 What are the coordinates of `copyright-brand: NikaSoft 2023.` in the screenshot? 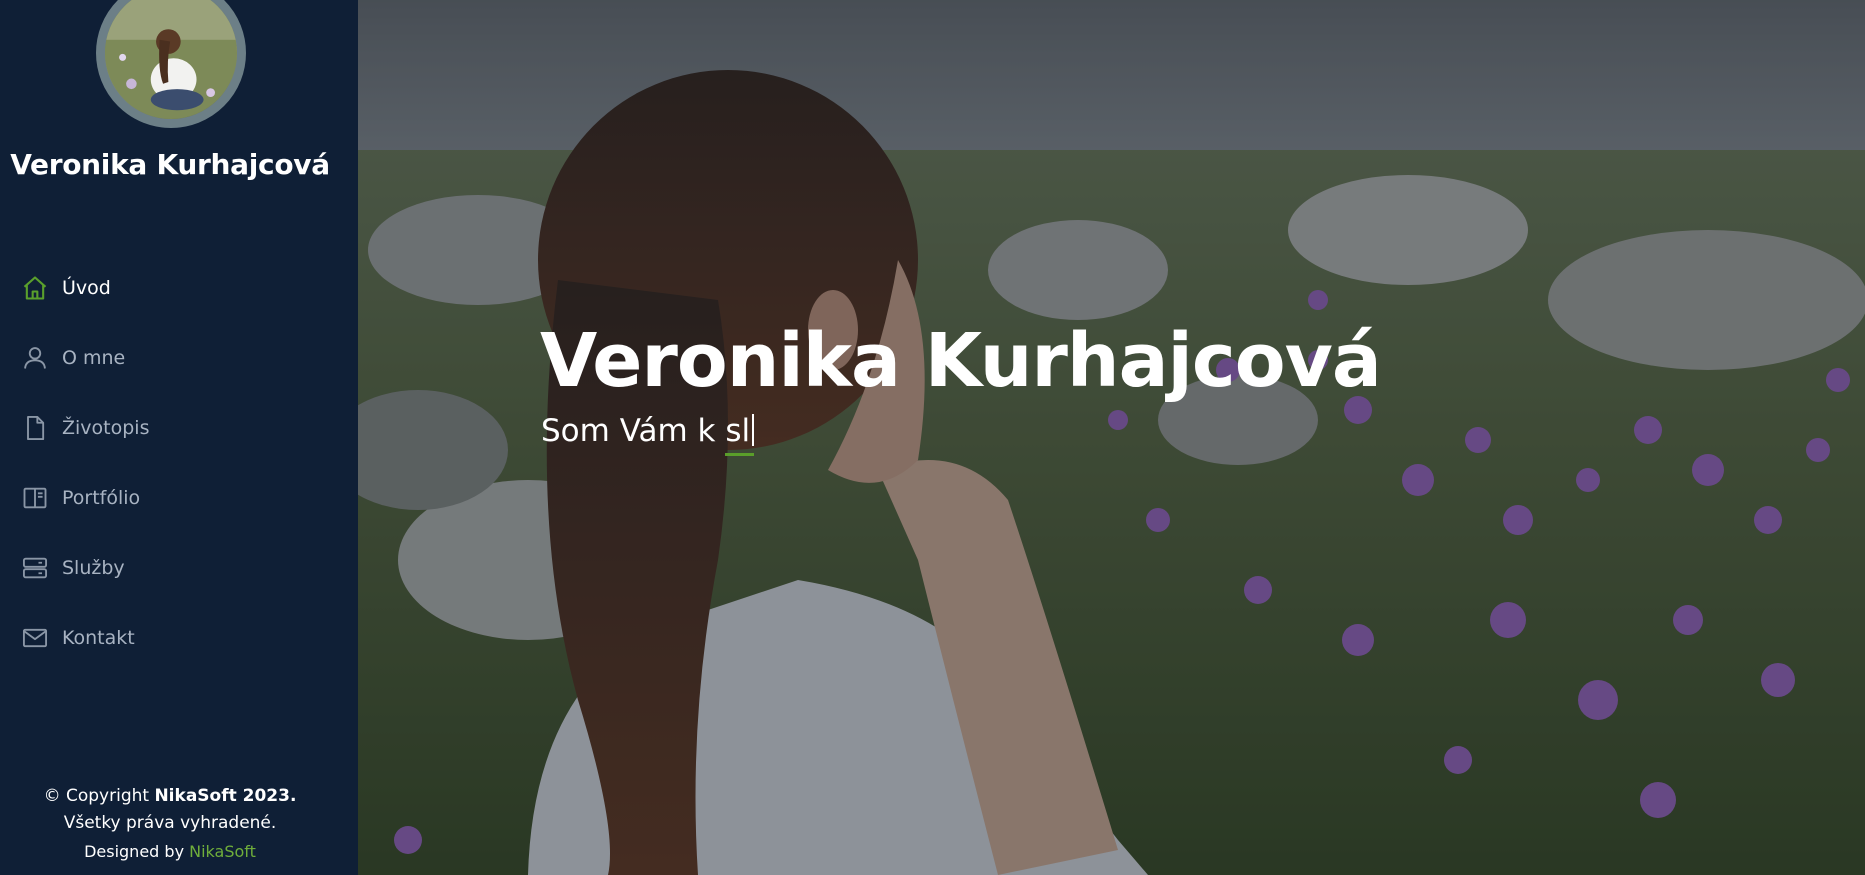 It's located at (225, 796).